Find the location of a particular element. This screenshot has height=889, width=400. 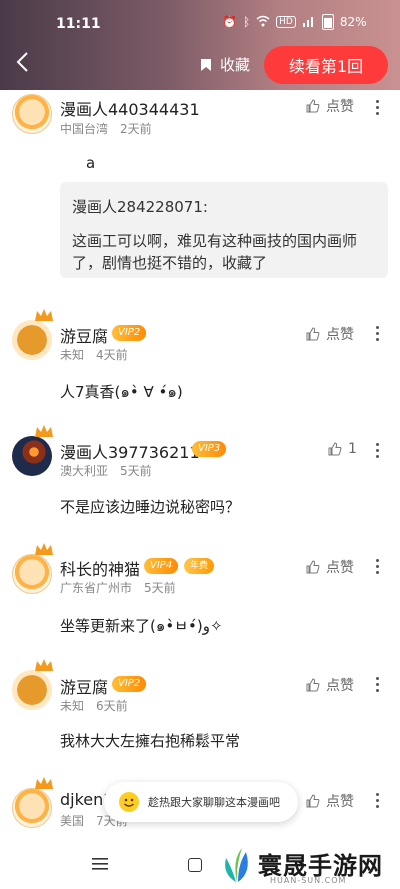

favorite-label: 收藏 is located at coordinates (235, 65).